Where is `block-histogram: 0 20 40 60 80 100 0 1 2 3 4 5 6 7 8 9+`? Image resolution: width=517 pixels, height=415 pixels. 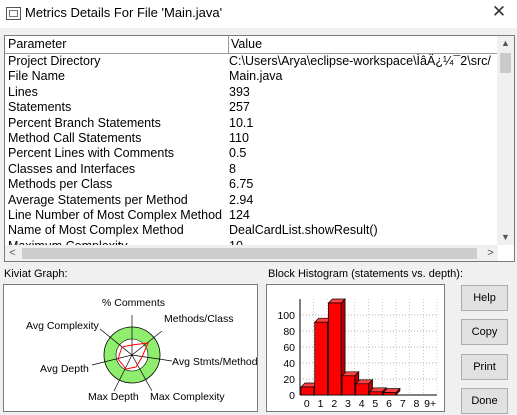
block-histogram: 0 20 40 60 80 100 0 1 2 3 4 5 6 7 8 9+ is located at coordinates (355, 348).